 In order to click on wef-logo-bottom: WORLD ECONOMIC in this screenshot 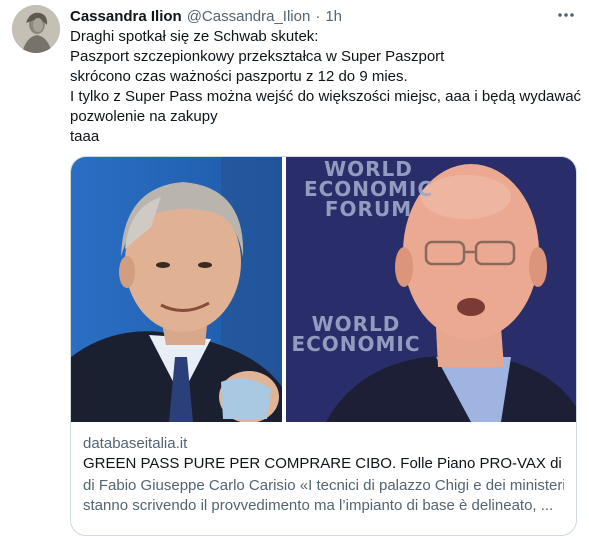, I will do `click(356, 334)`.